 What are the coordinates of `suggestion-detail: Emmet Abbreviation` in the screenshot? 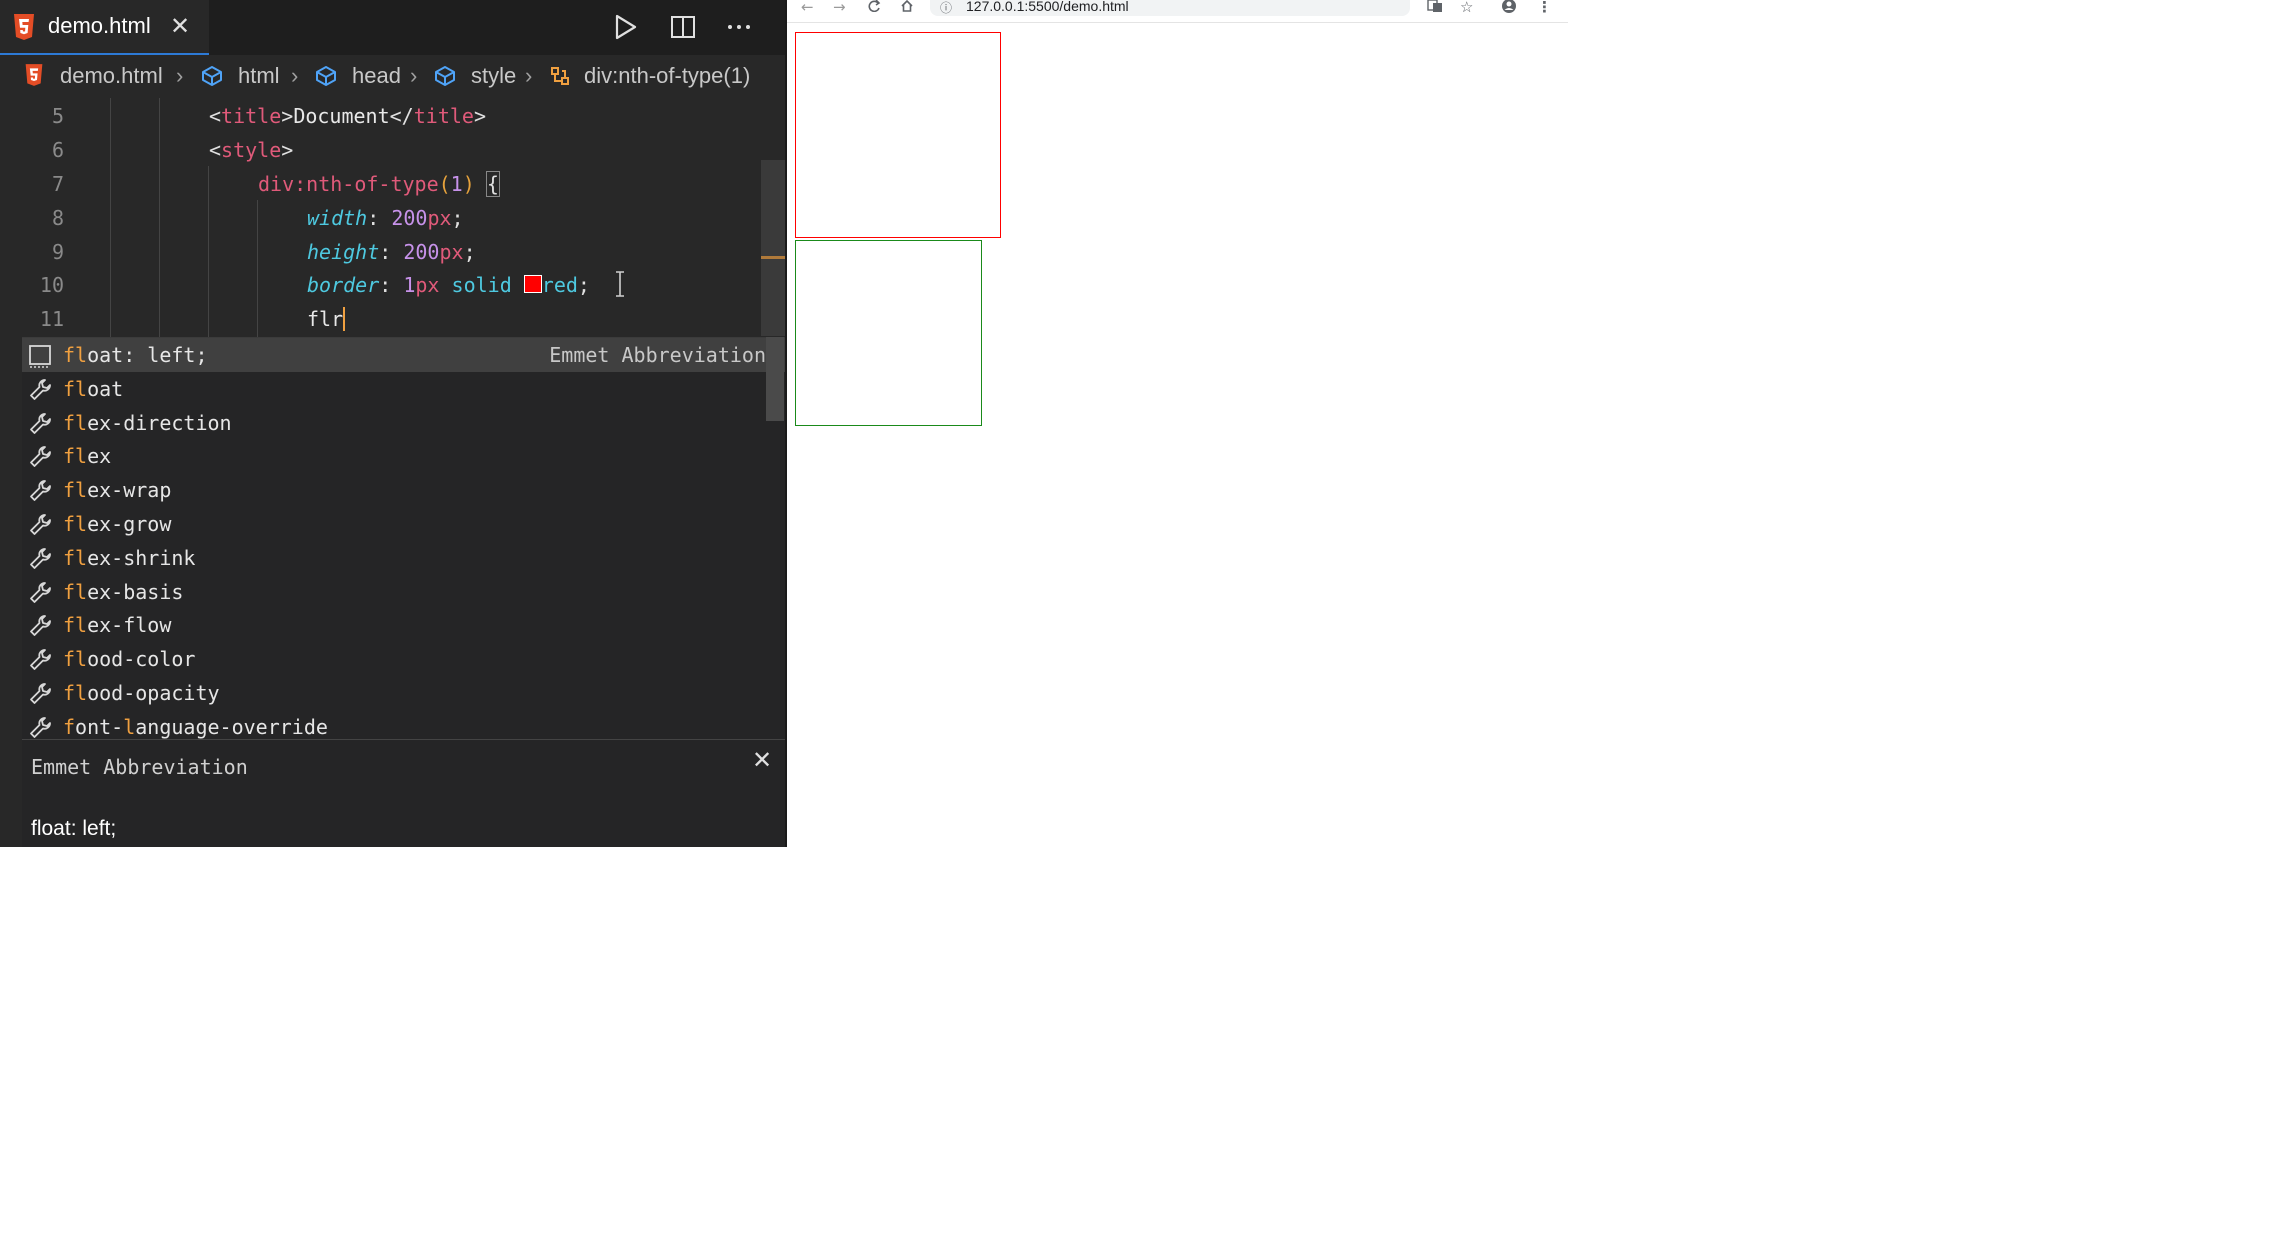 It's located at (657, 355).